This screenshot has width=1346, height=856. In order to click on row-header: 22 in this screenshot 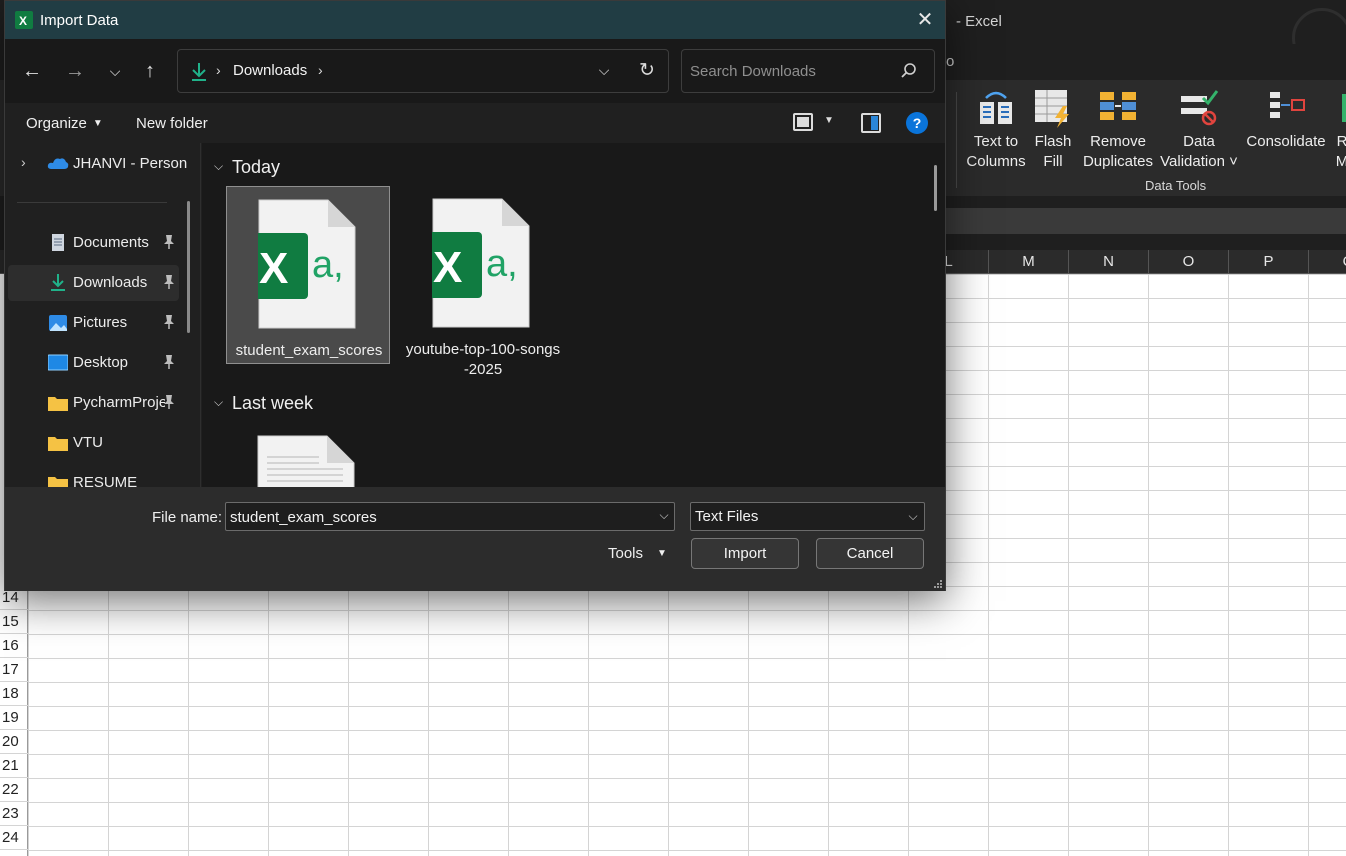, I will do `click(14, 790)`.